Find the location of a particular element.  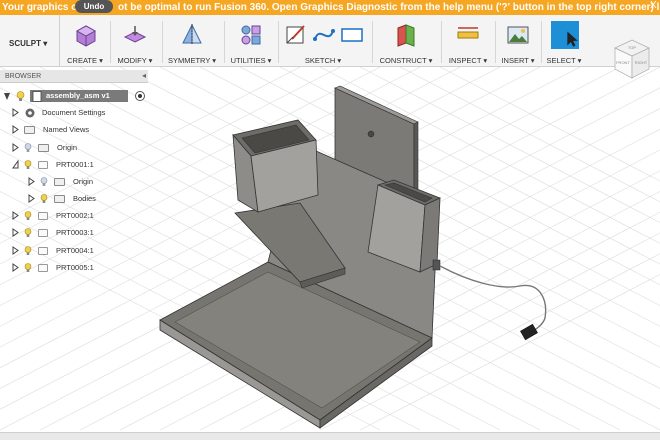

browser-item-document-settings: Document Settings is located at coordinates (58, 112).